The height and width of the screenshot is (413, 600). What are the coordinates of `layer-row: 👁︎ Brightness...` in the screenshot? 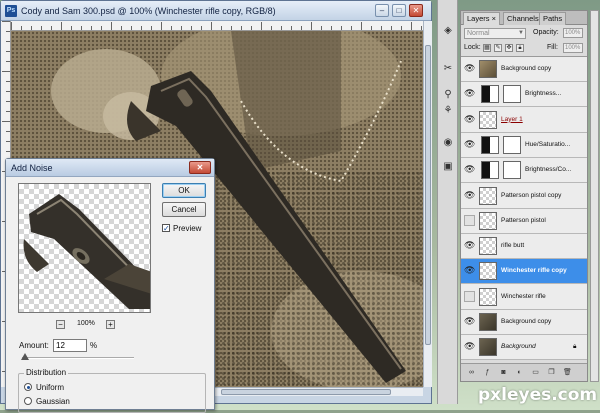 It's located at (524, 95).